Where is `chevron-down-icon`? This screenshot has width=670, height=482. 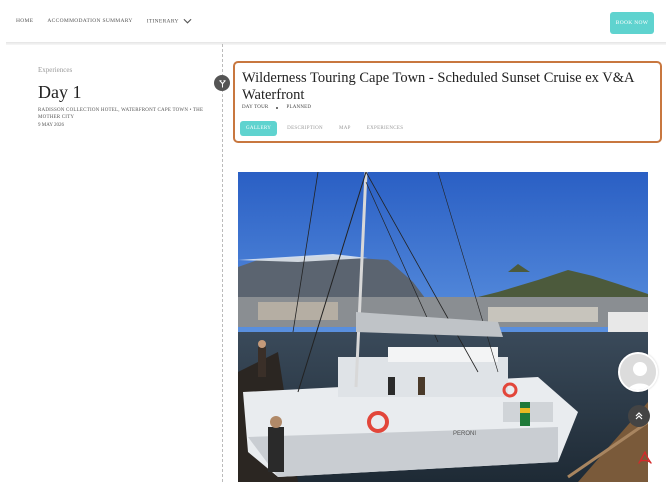
chevron-down-icon is located at coordinates (187, 21).